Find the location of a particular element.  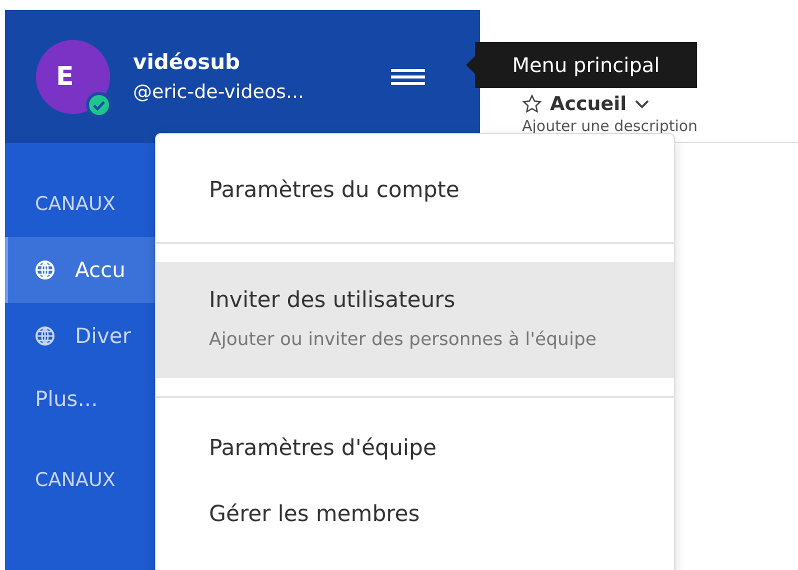

tooltip: Menu principal is located at coordinates (581, 65).